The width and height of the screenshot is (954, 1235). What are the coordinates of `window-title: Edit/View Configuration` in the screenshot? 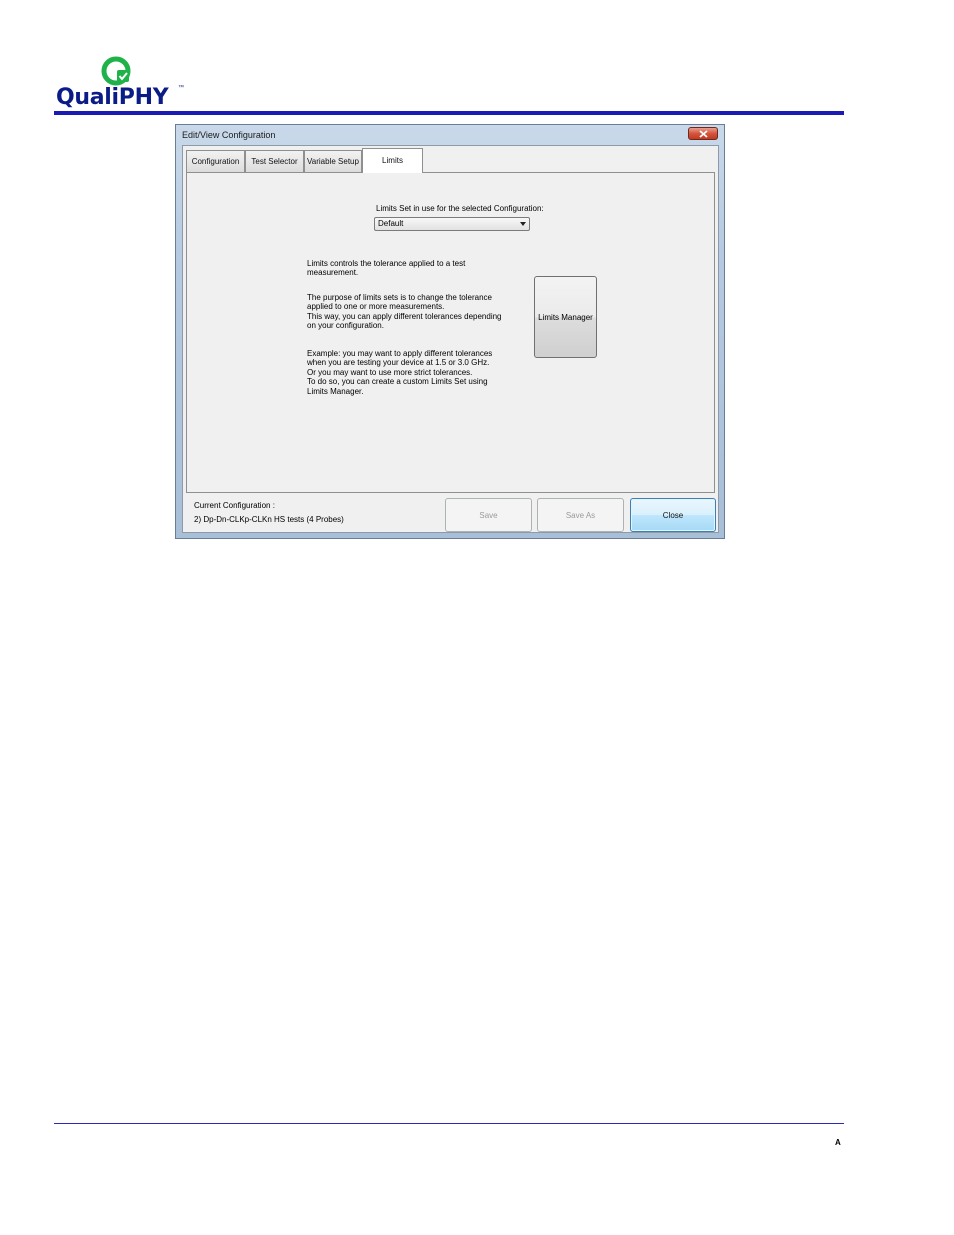 It's located at (229, 135).